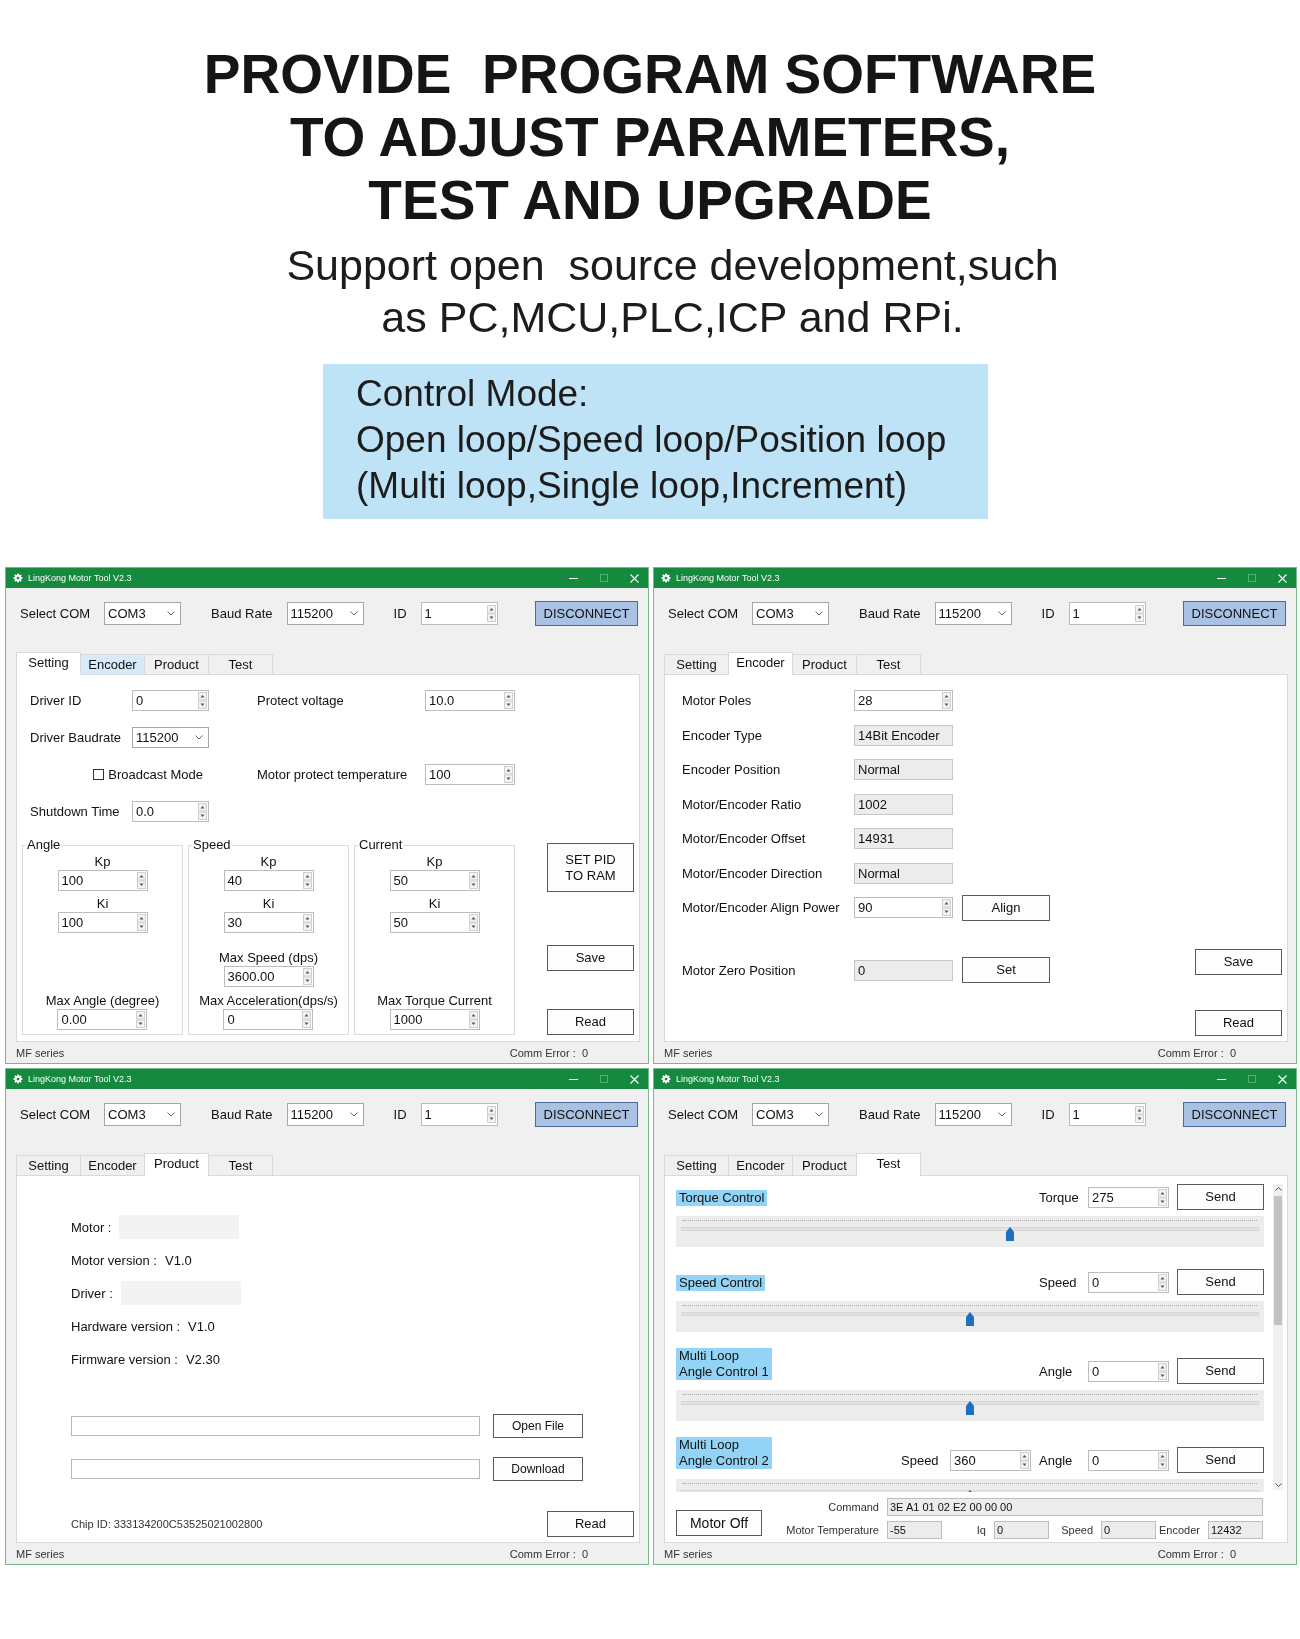 This screenshot has height=1639, width=1300. I want to click on spin-field: 10.0, so click(470, 700).